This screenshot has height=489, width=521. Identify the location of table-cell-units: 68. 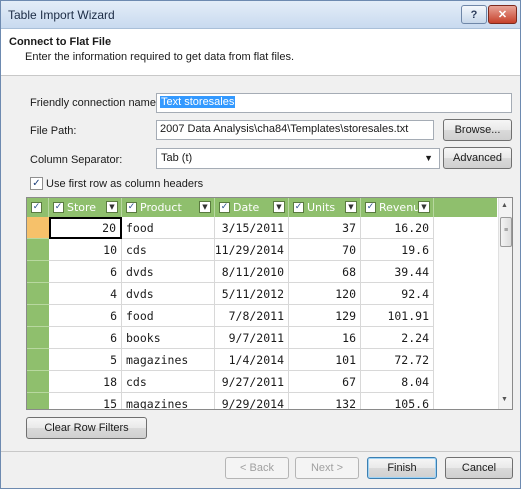
(325, 272).